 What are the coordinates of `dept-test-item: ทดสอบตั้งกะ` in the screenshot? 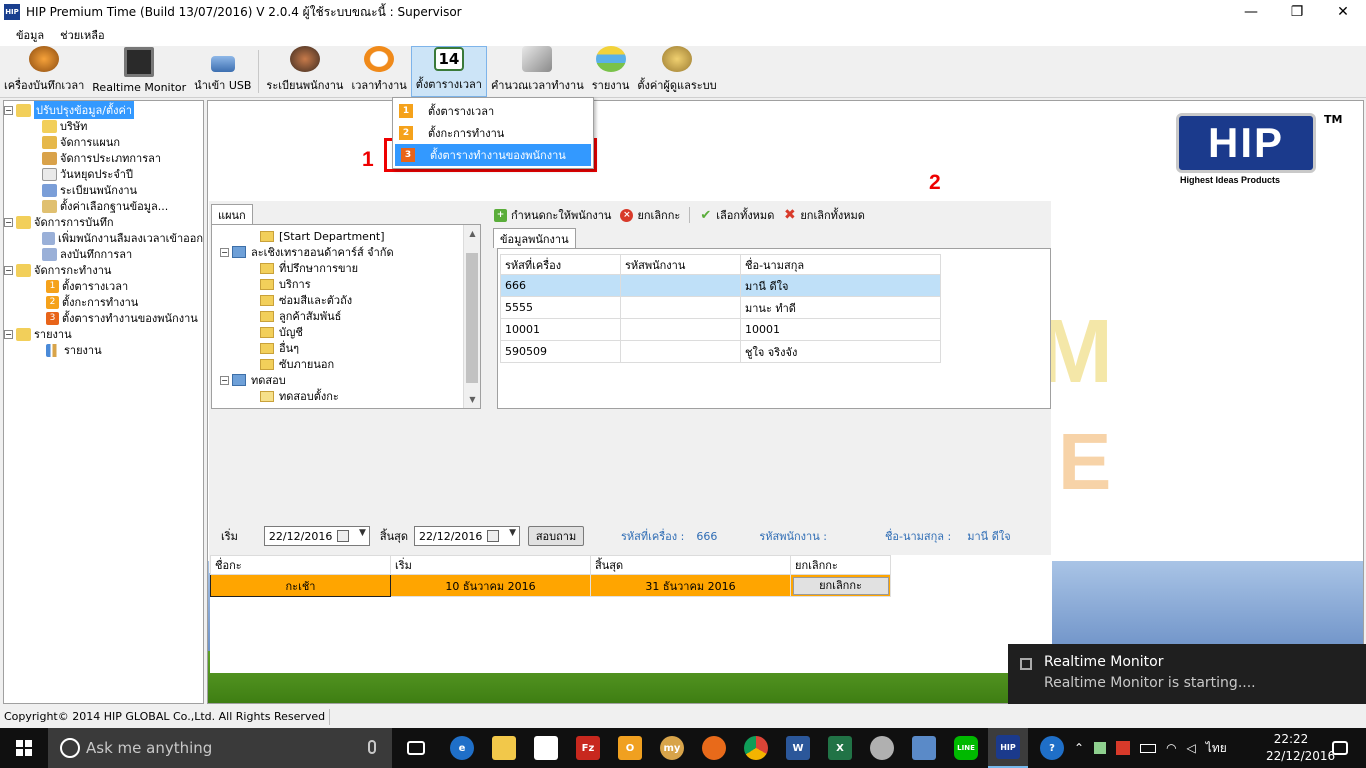 It's located at (346, 396).